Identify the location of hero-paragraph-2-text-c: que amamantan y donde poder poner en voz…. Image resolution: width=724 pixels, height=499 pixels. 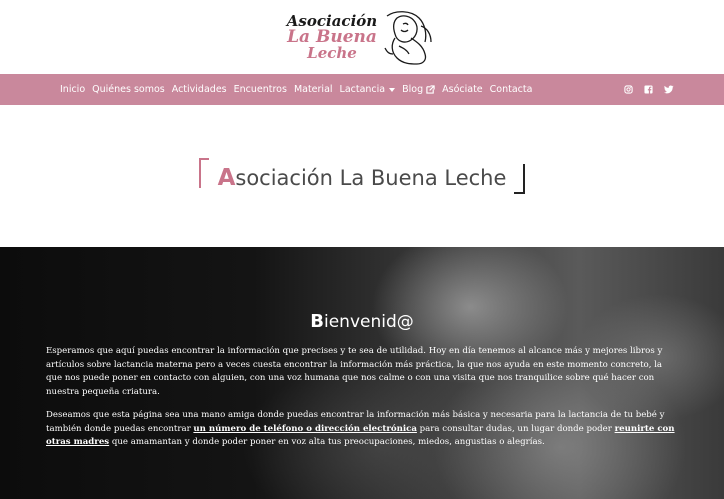
(327, 442).